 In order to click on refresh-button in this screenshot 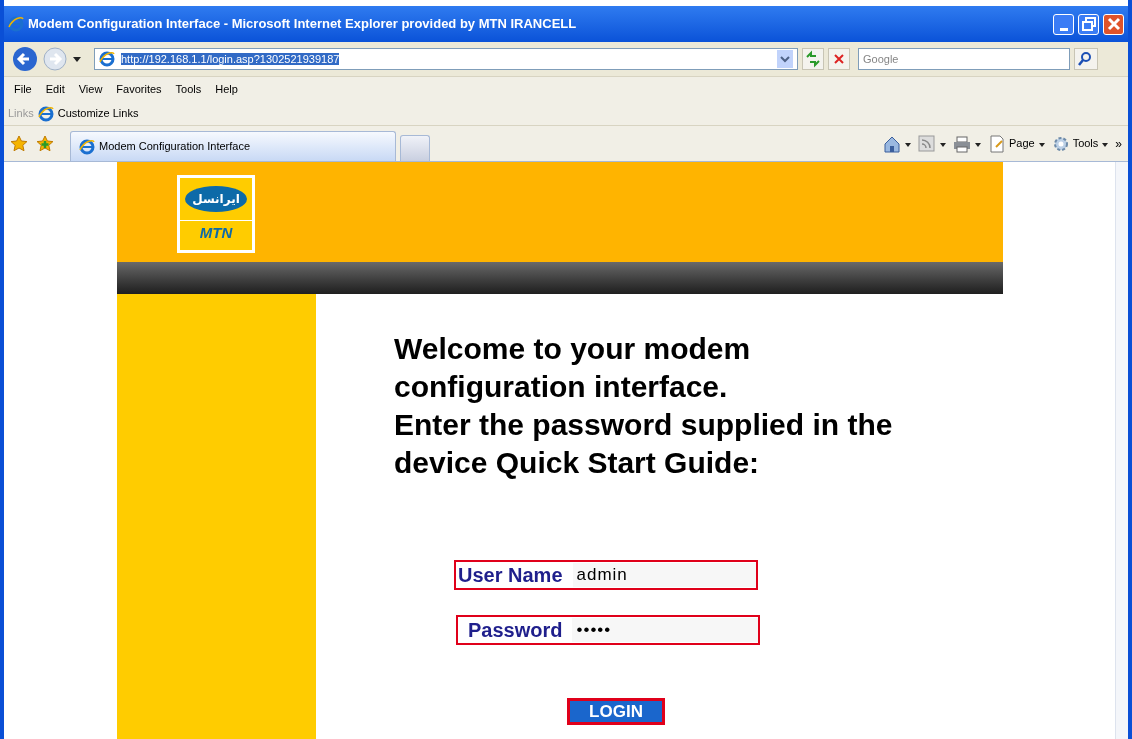, I will do `click(813, 59)`.